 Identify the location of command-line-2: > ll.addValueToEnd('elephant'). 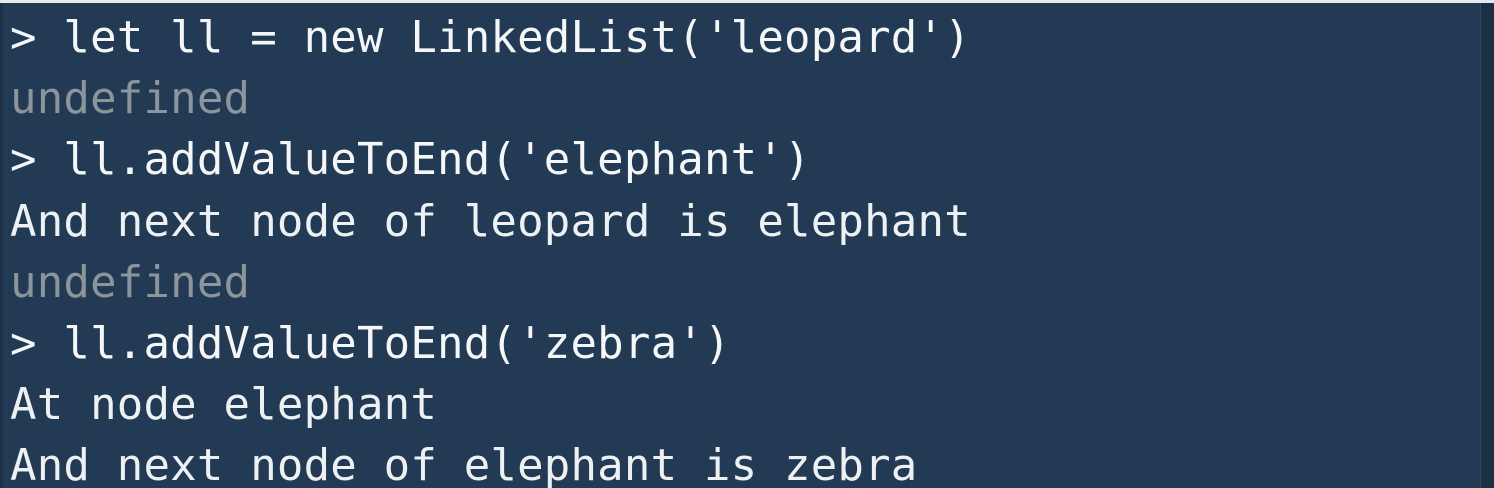
(410, 160).